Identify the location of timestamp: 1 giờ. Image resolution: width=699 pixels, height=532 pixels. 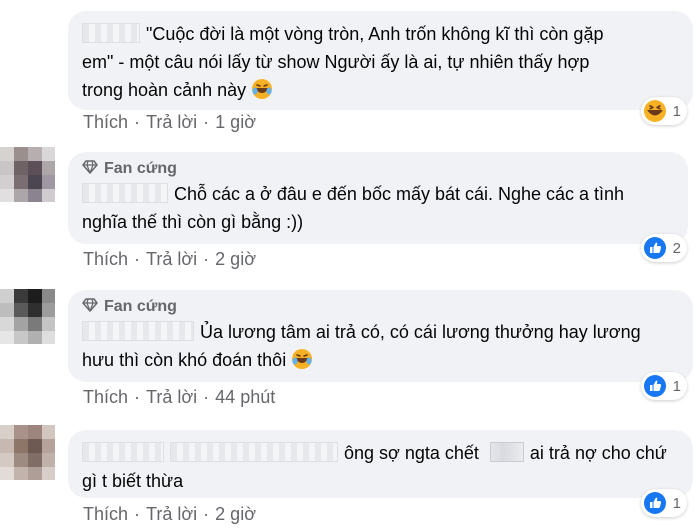
(235, 122).